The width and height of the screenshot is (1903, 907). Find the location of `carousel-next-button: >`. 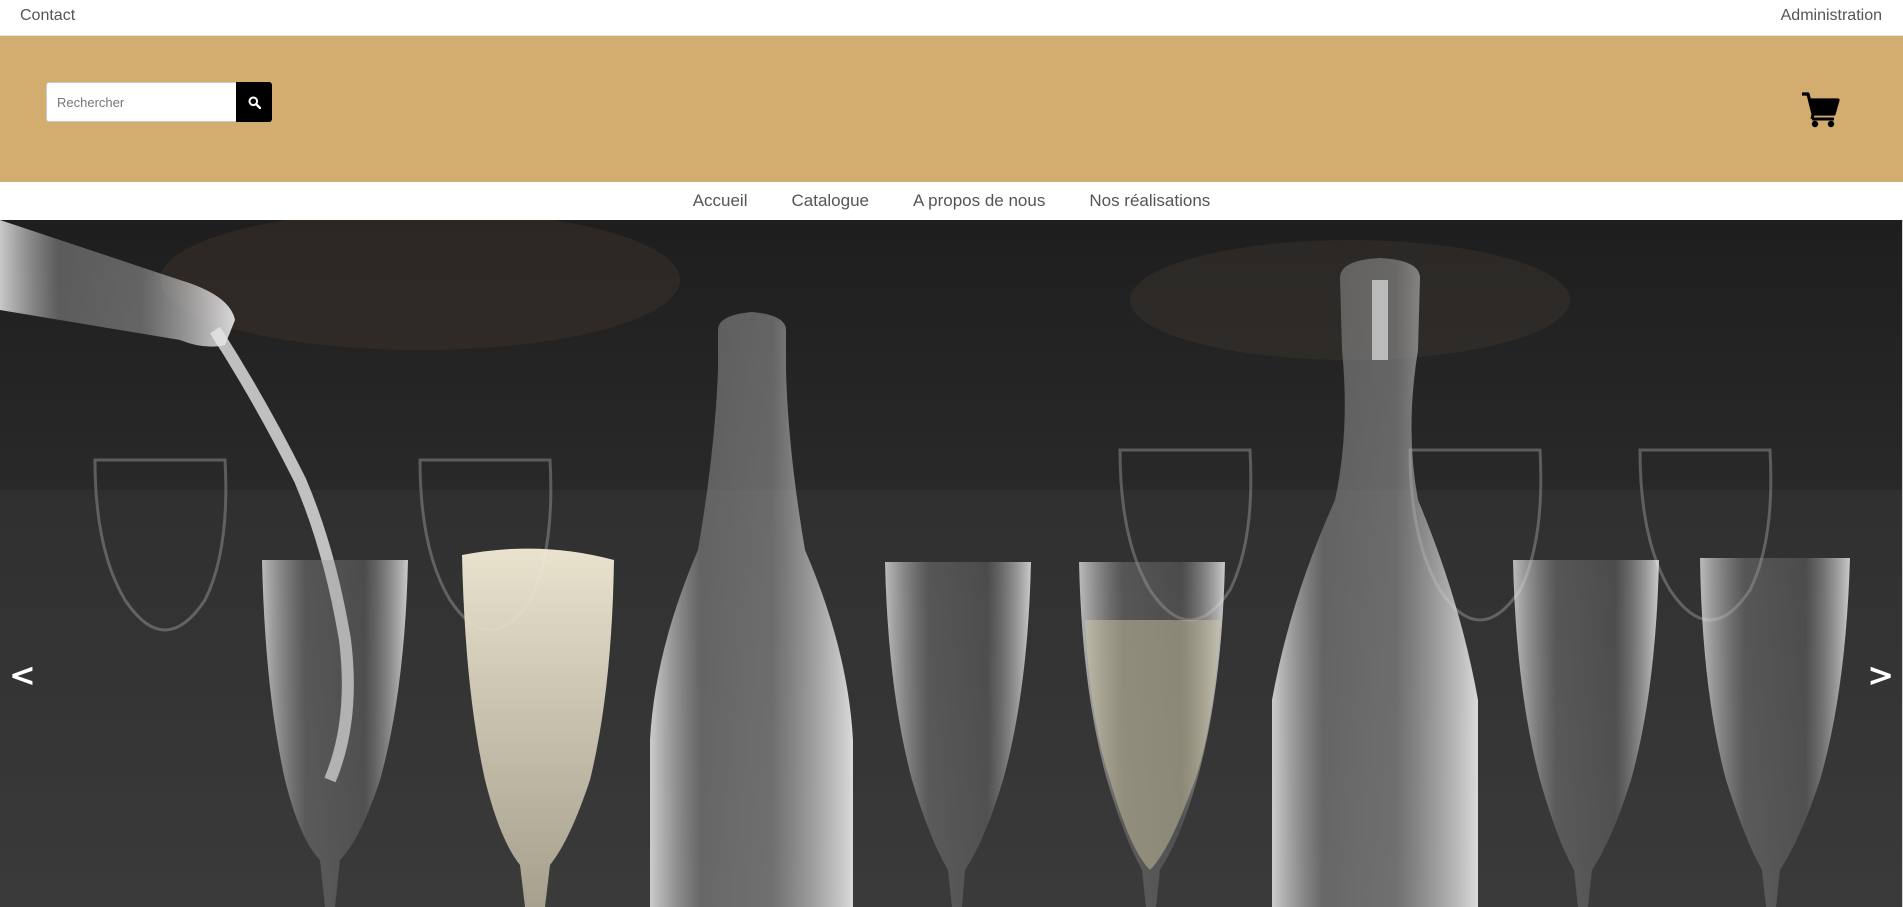

carousel-next-button: > is located at coordinates (1880, 675).